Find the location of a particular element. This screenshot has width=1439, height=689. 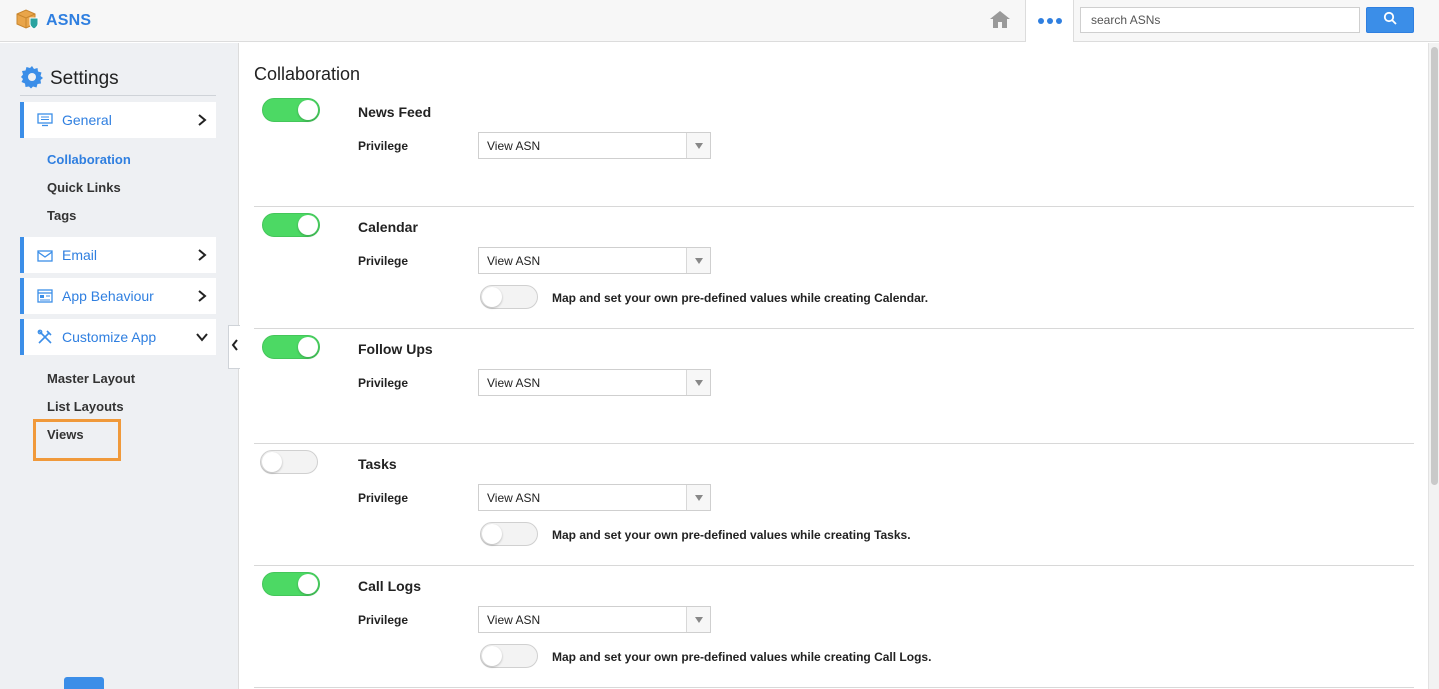

gear-icon is located at coordinates (32, 79).